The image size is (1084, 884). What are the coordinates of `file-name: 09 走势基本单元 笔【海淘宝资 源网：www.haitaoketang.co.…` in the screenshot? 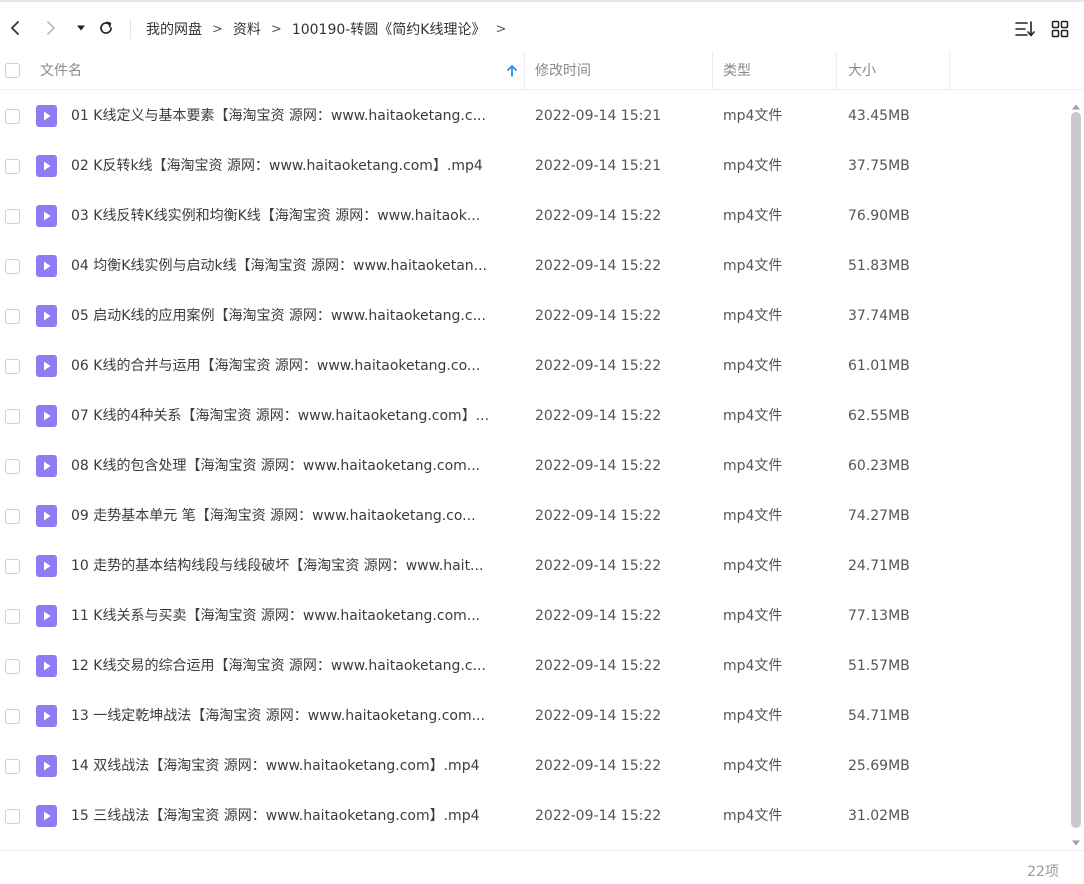 It's located at (292, 516).